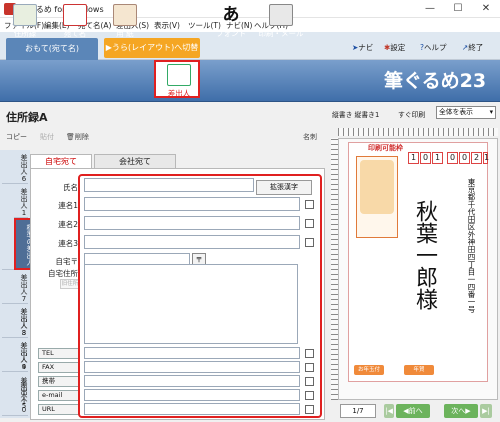 This screenshot has height=422, width=500. Describe the element at coordinates (152, 48) in the screenshot. I see `switch-to-back-layout-button: ▶うら(レイアウト)へ切替` at that location.